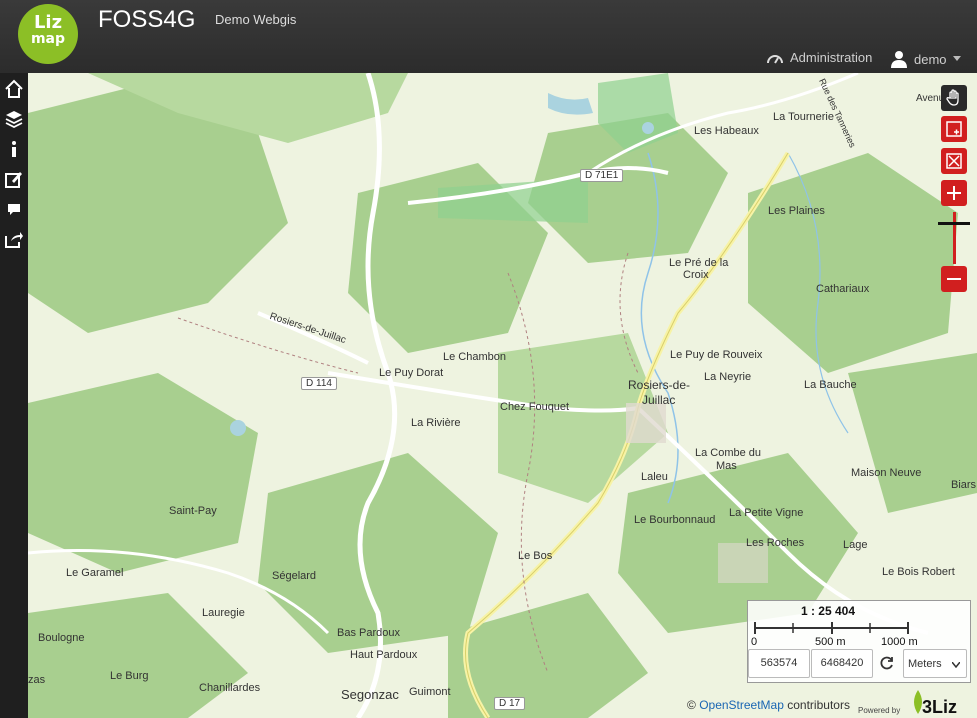  I want to click on place-label: Mas, so click(726, 466).